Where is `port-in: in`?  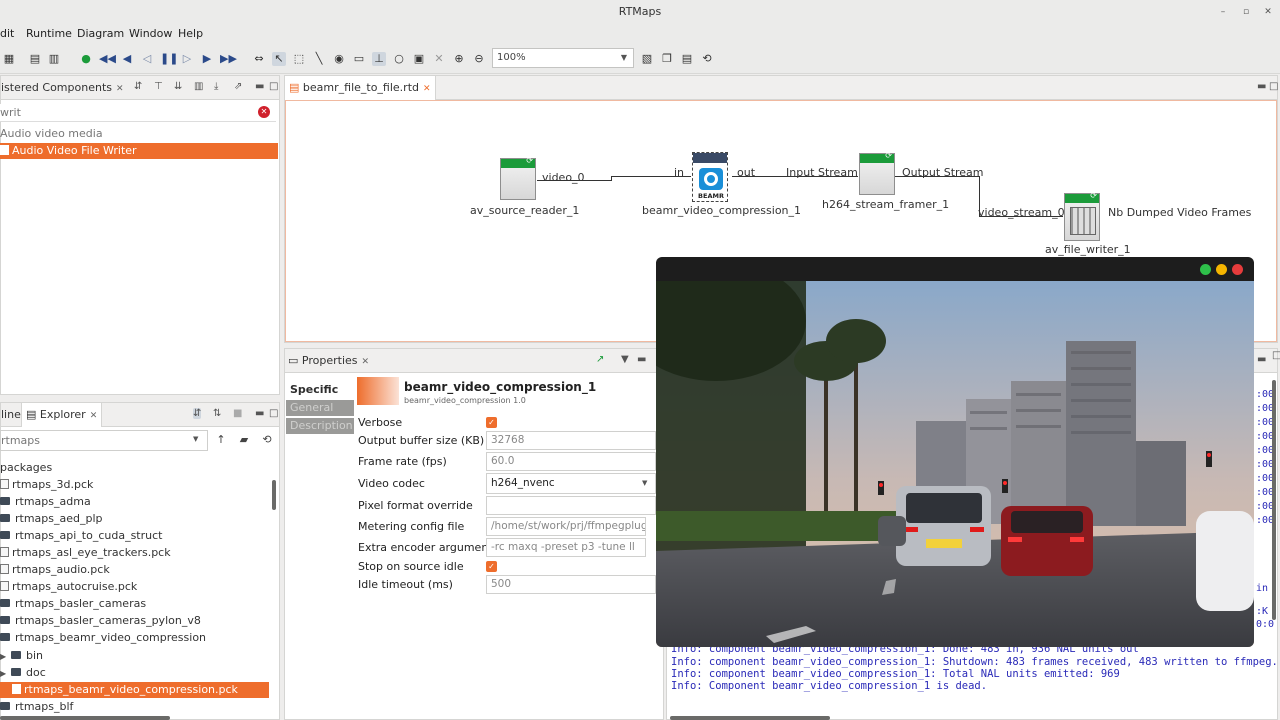 port-in: in is located at coordinates (679, 172).